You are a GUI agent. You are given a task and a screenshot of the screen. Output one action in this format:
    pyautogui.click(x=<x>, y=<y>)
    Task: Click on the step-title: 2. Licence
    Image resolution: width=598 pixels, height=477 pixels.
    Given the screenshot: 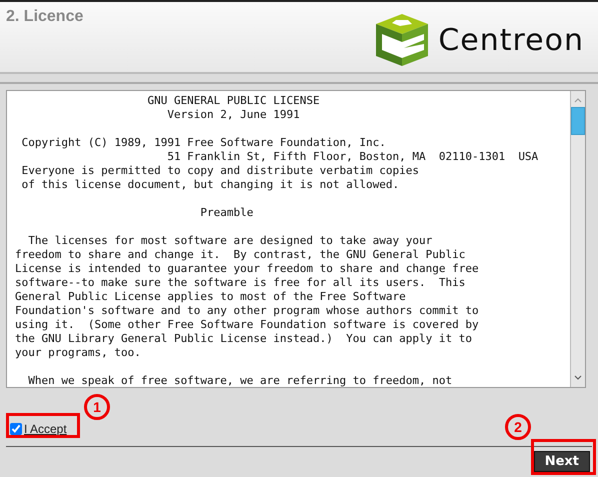 What is the action you would take?
    pyautogui.click(x=45, y=17)
    